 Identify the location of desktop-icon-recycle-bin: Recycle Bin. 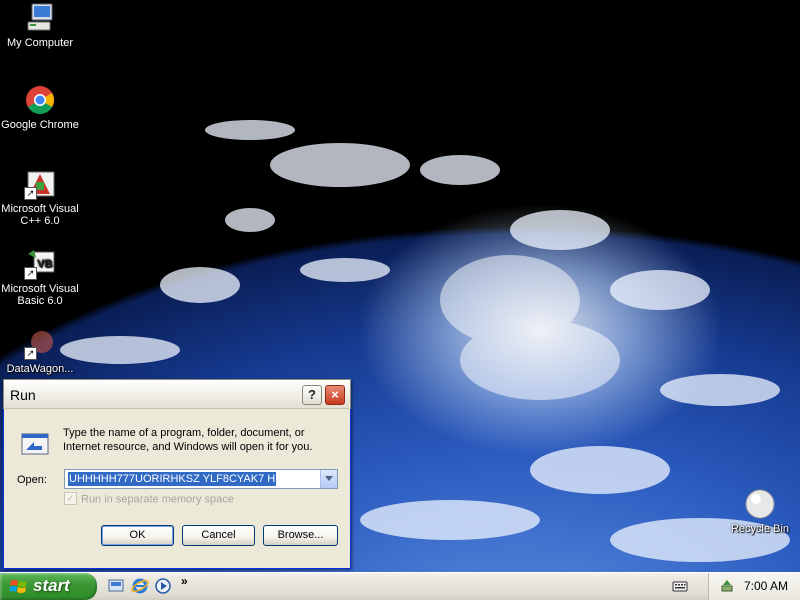
(760, 511).